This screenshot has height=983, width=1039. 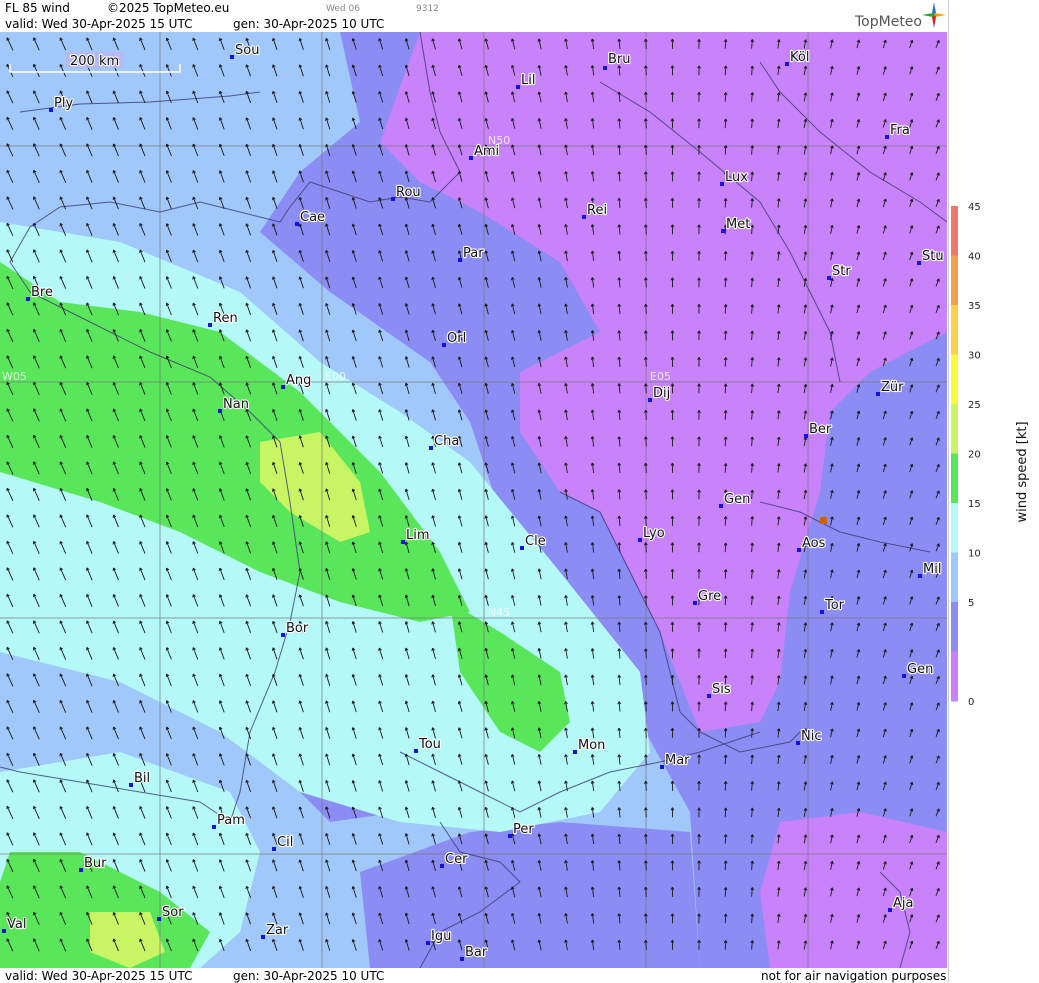 What do you see at coordinates (295, 628) in the screenshot?
I see `city-marker: Bor` at bounding box center [295, 628].